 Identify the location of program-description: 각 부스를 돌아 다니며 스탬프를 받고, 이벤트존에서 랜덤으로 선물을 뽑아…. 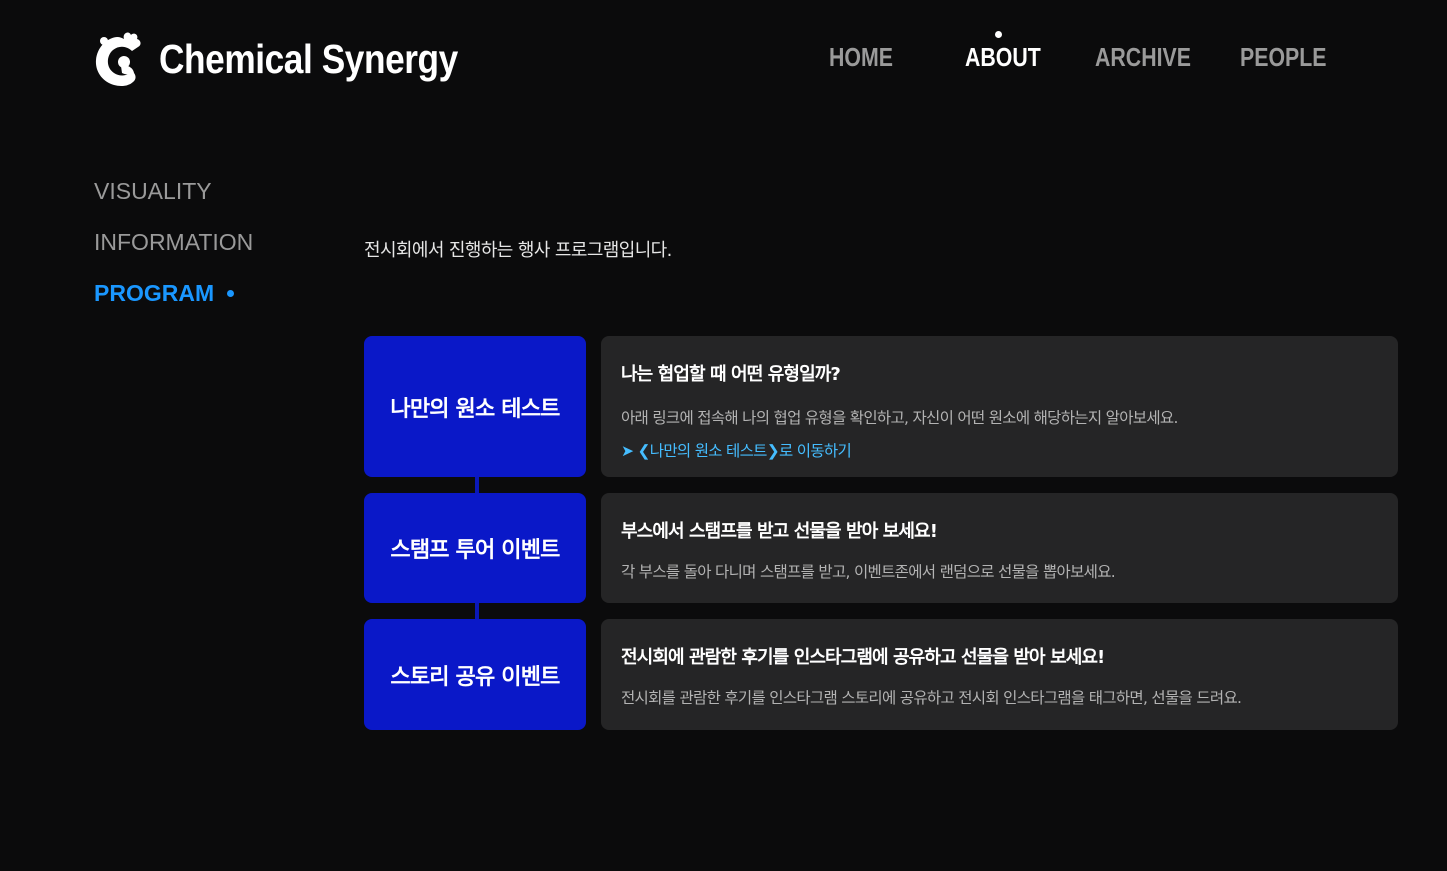
(868, 572).